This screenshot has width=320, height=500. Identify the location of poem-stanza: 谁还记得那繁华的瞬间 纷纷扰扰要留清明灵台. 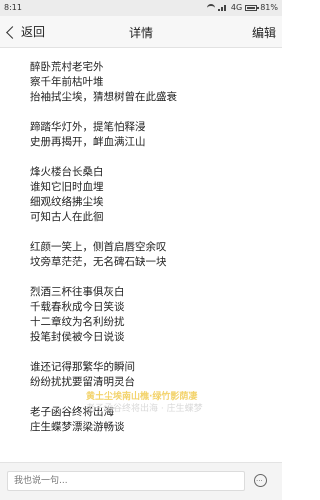
(150, 375).